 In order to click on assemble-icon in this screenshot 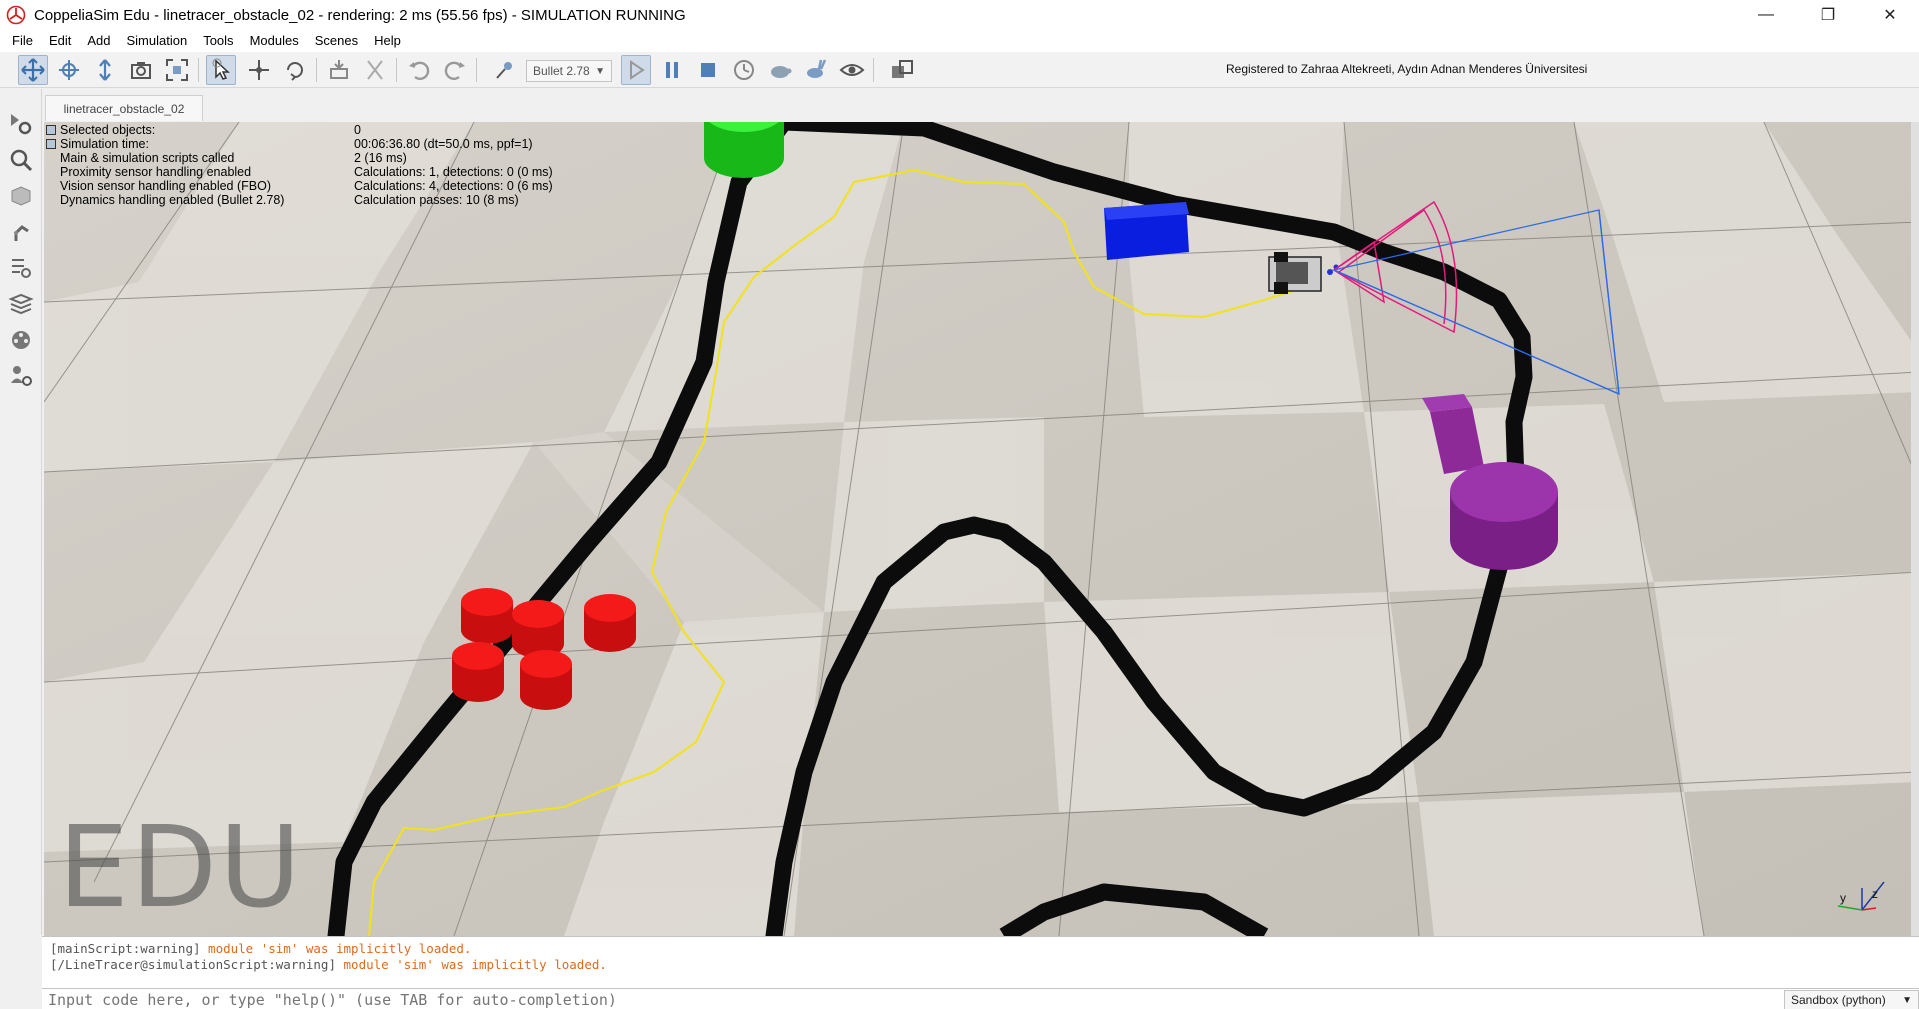, I will do `click(339, 69)`.